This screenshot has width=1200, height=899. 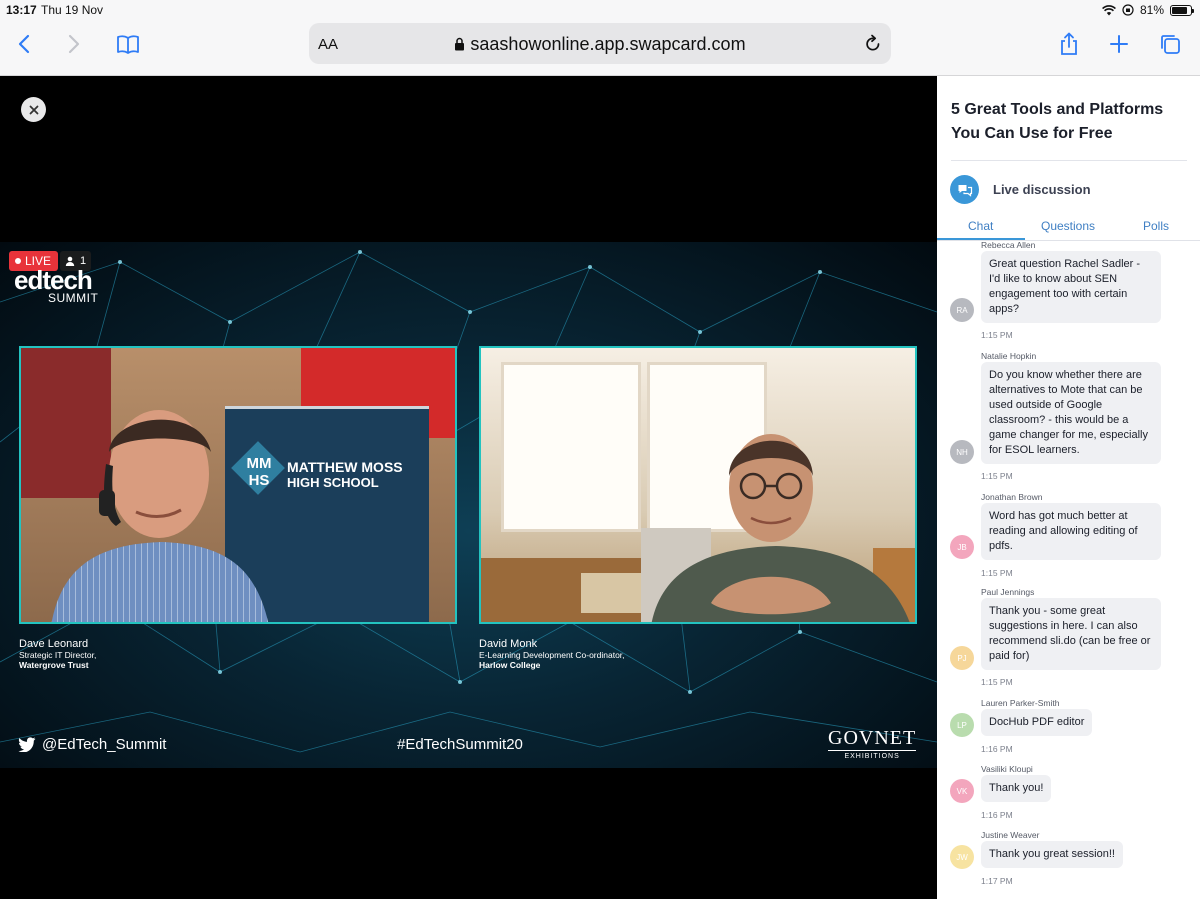 What do you see at coordinates (1037, 722) in the screenshot?
I see `message-bubble: DocHub PDF editor` at bounding box center [1037, 722].